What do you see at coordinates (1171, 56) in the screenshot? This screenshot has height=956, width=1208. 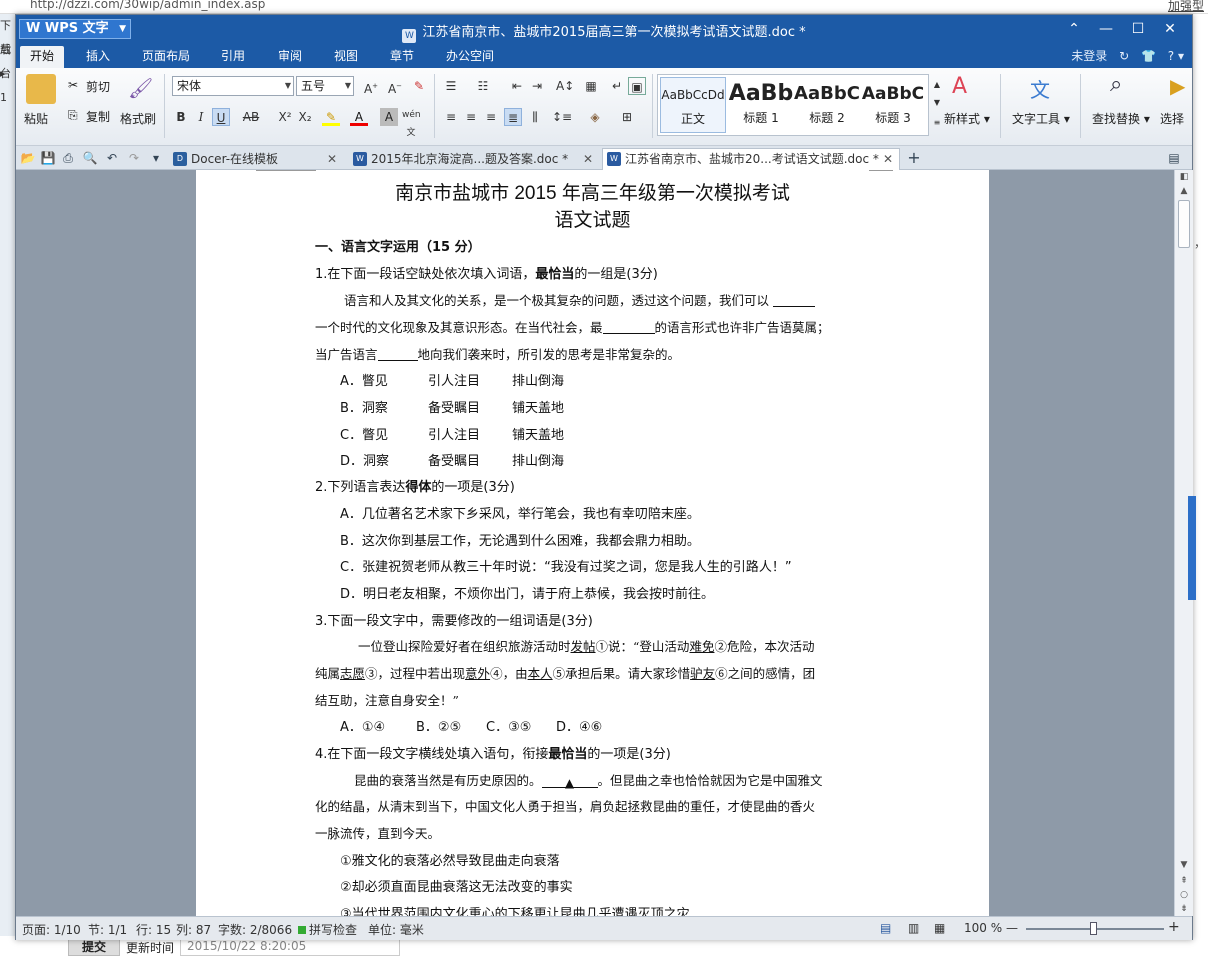 I see `help-button: ?` at bounding box center [1171, 56].